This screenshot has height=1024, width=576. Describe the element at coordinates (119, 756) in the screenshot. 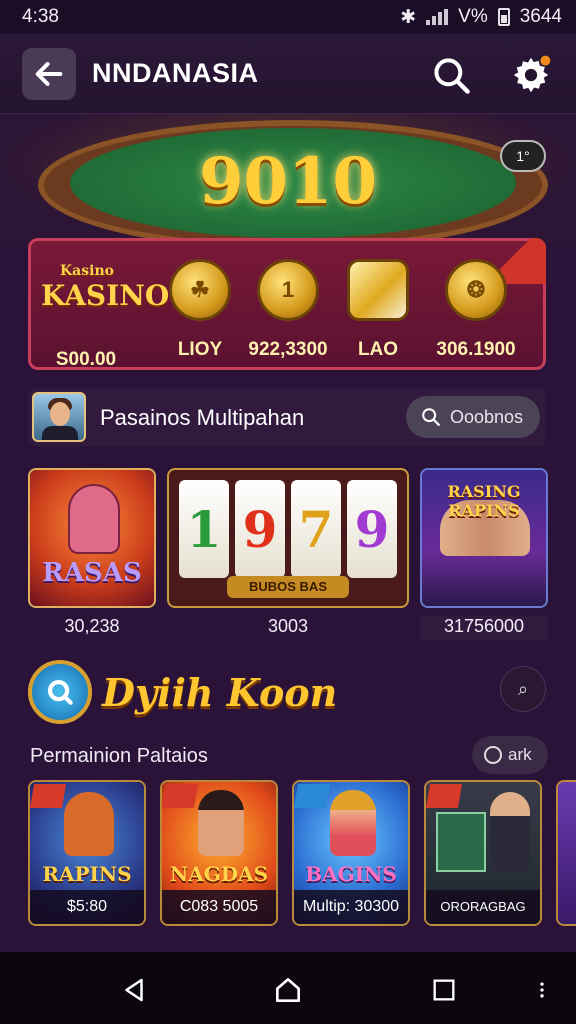

I see `sub-section-title: Permainion Paltaios` at that location.